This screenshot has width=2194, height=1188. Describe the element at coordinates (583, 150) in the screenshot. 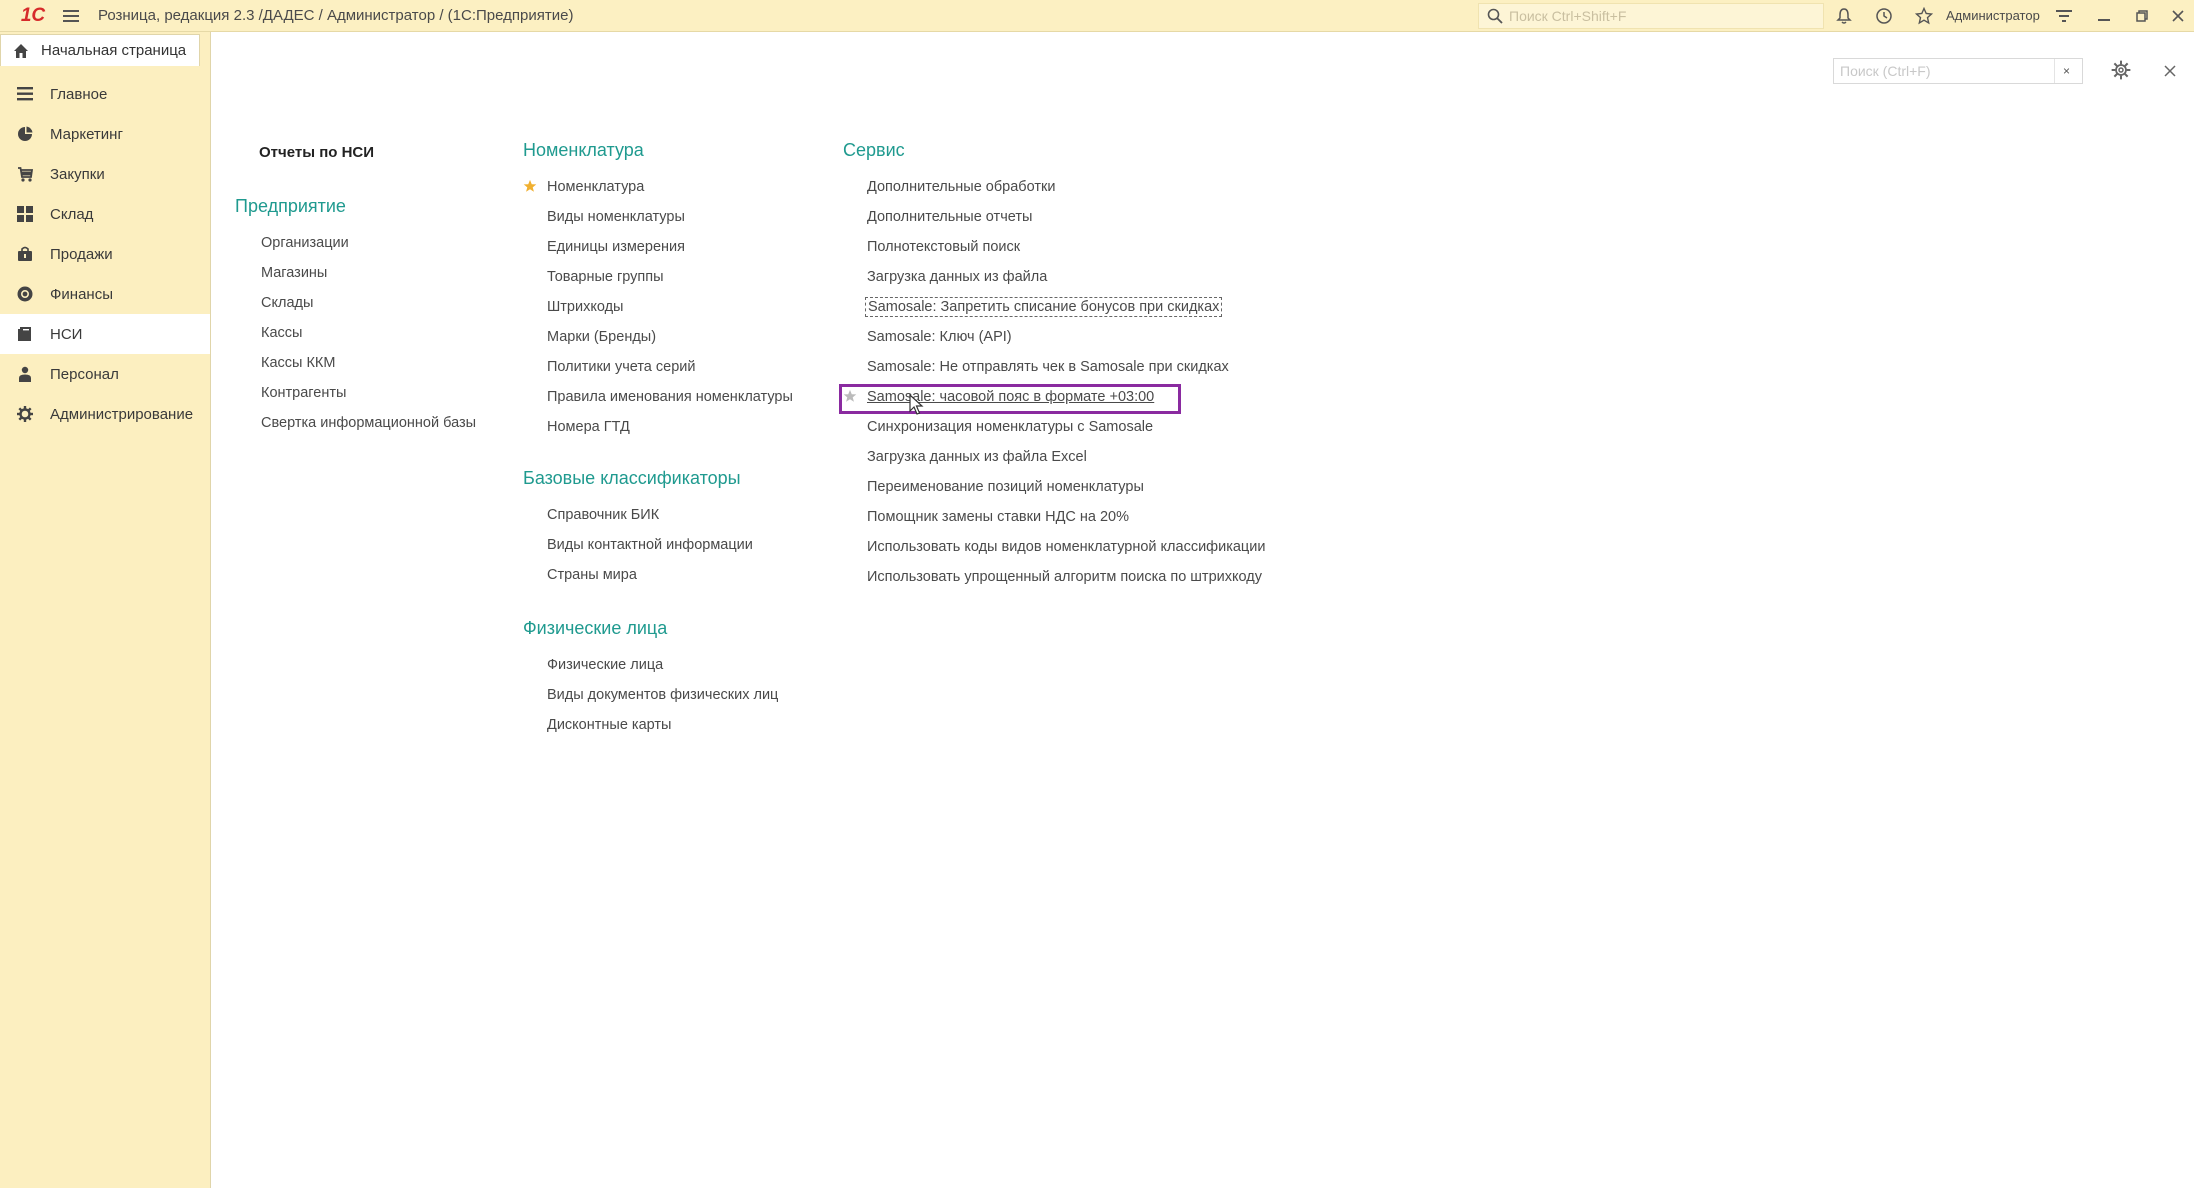

I see `group-title-nomenclature: Номенклатура` at that location.